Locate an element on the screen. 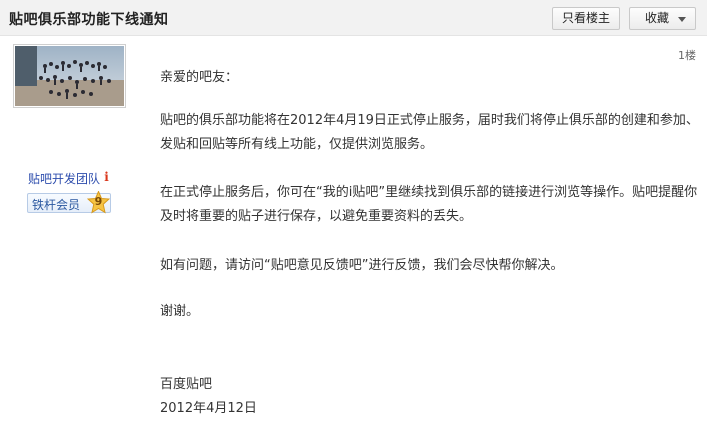  level-star-icon: 9 is located at coordinates (98, 203).